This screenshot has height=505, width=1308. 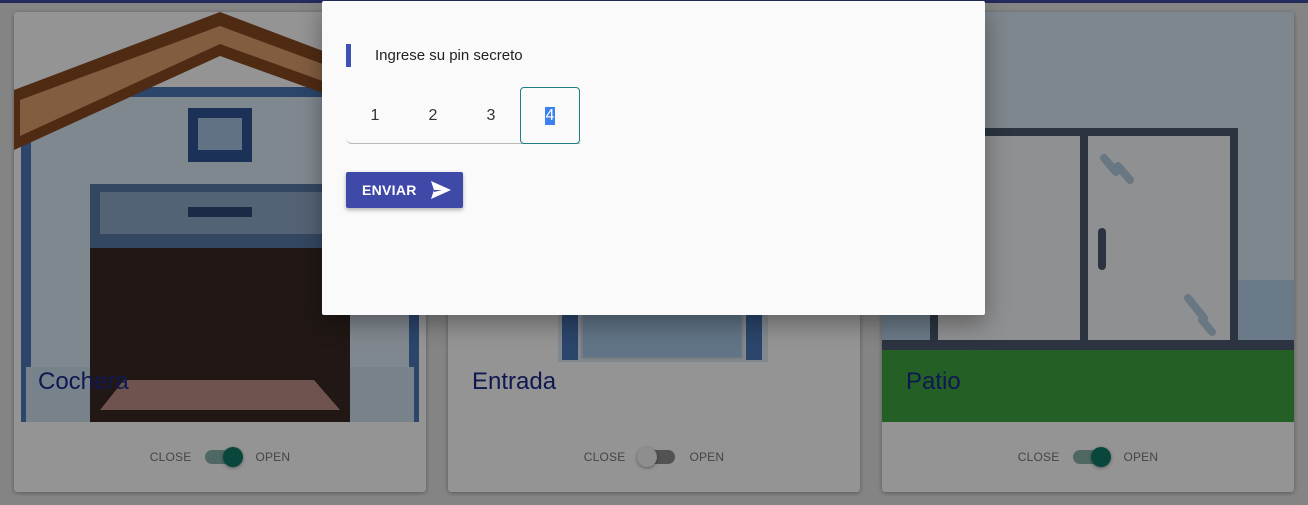 I want to click on send-button-label: ENVIAR, so click(x=389, y=190).